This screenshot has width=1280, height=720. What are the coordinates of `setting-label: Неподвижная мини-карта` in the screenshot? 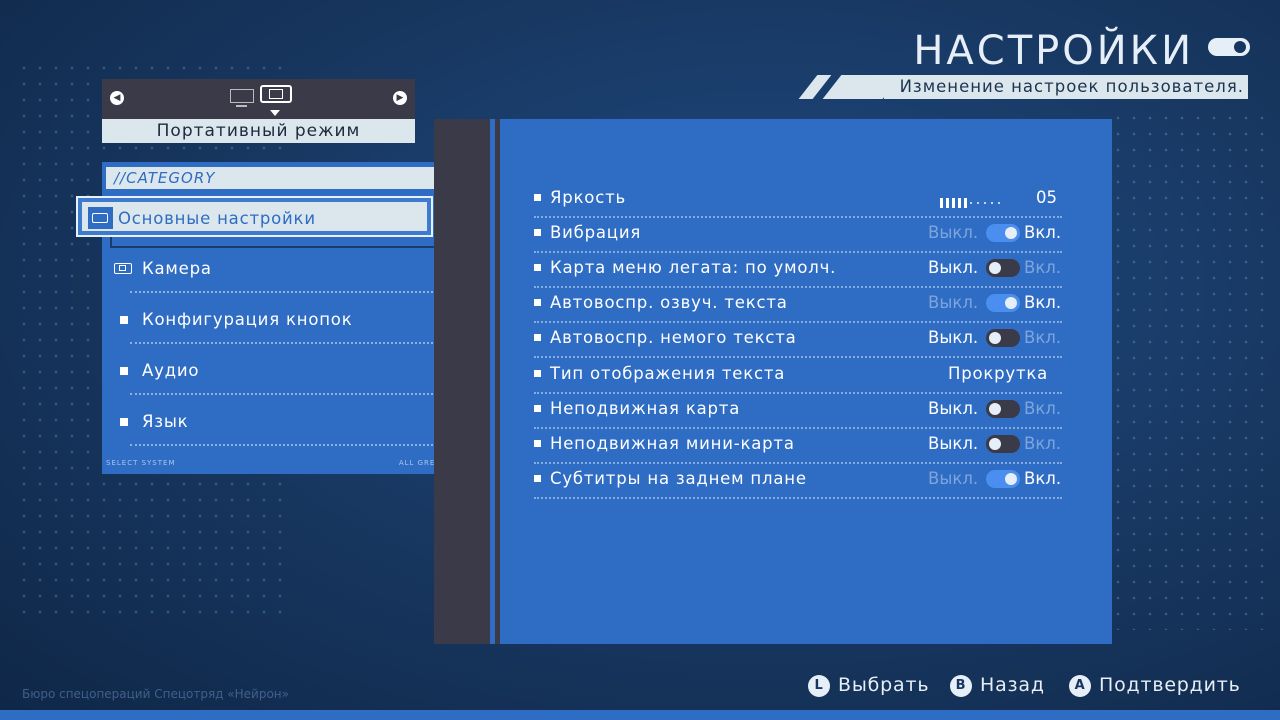 It's located at (672, 443).